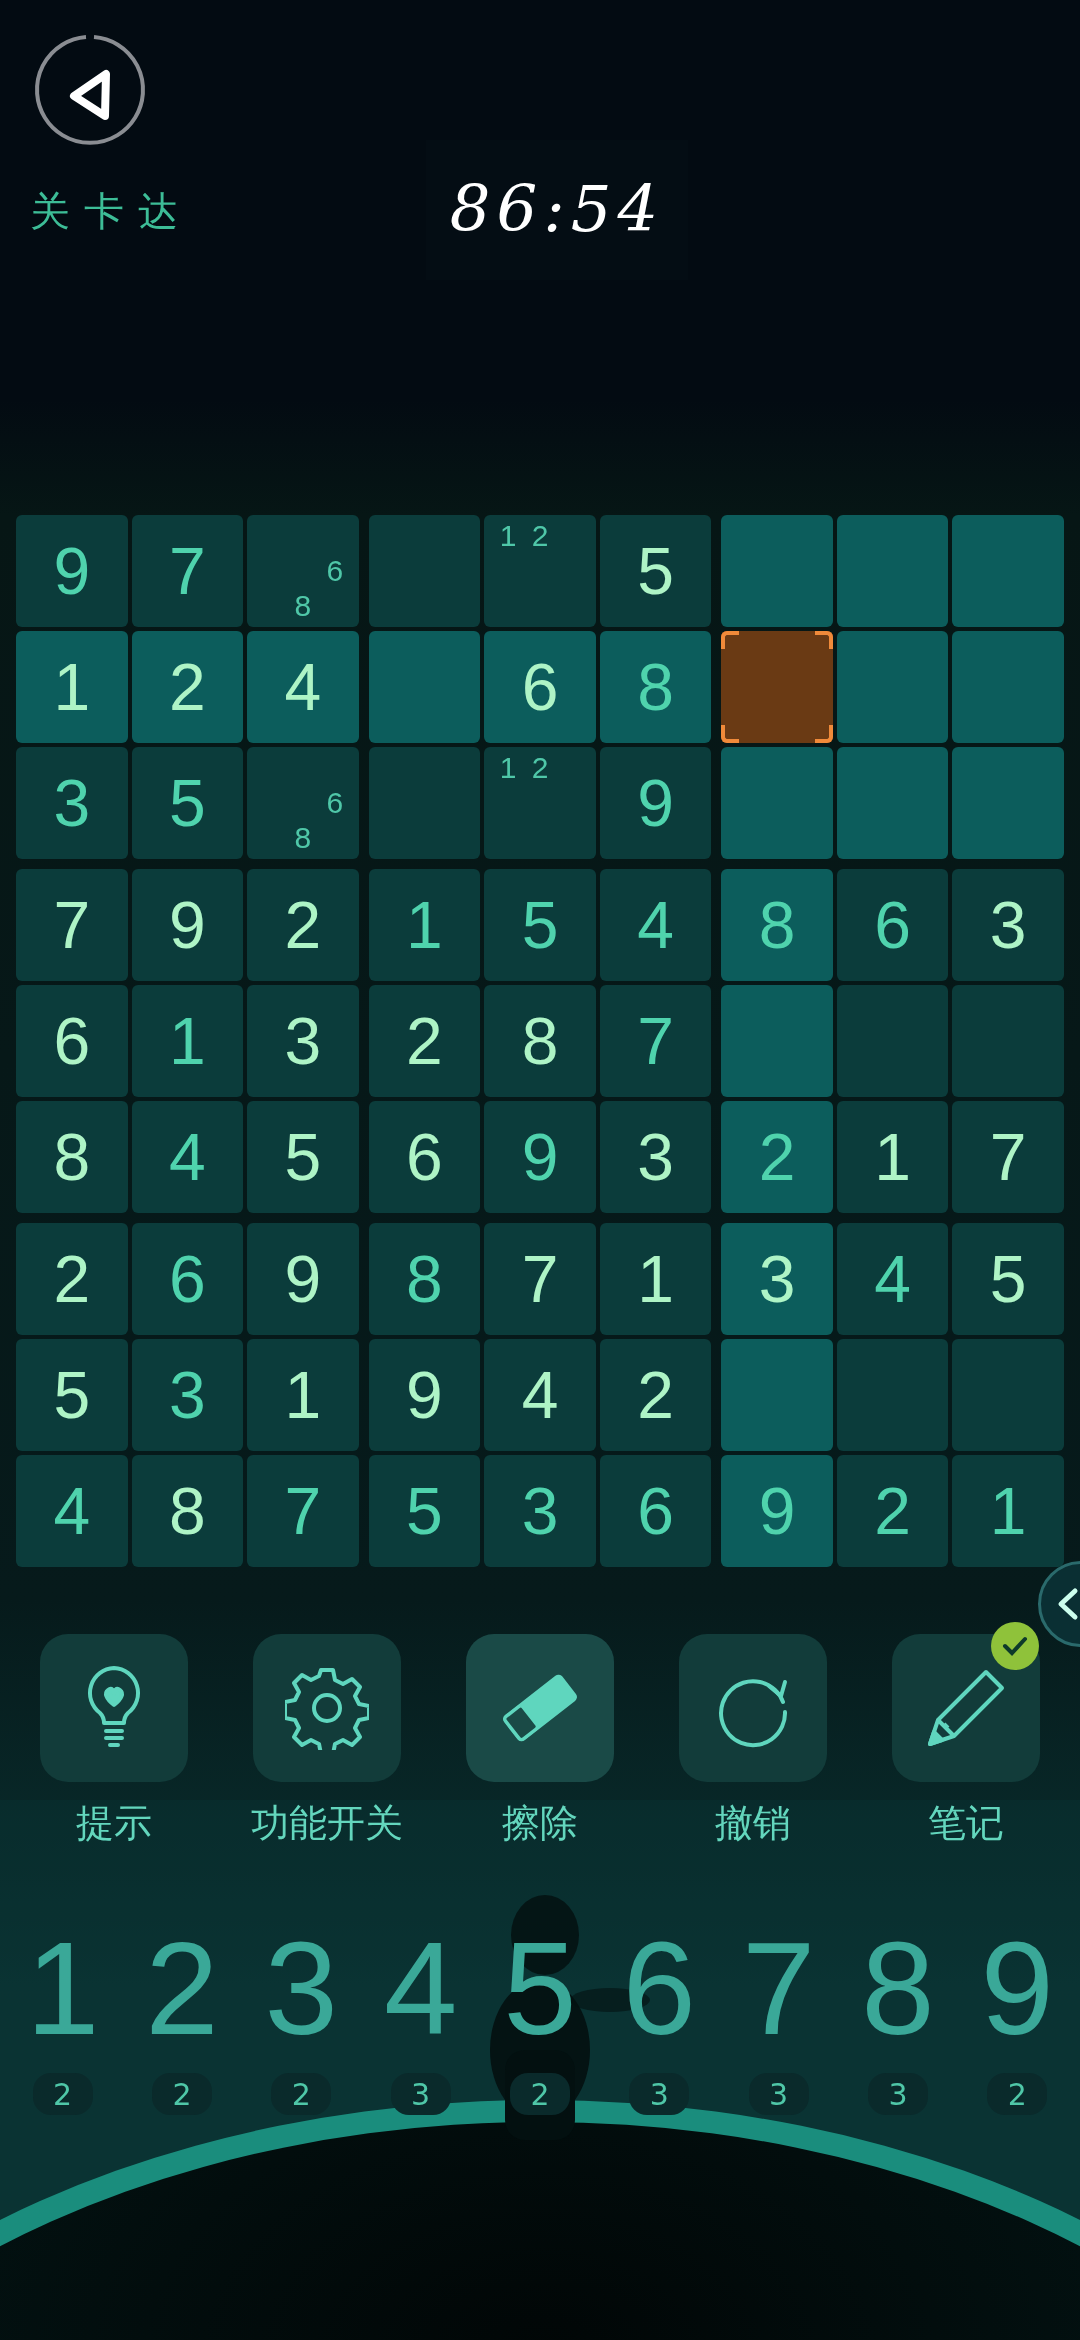 This screenshot has width=1080, height=2340. What do you see at coordinates (111, 211) in the screenshot?
I see `level-label: 关卡达` at bounding box center [111, 211].